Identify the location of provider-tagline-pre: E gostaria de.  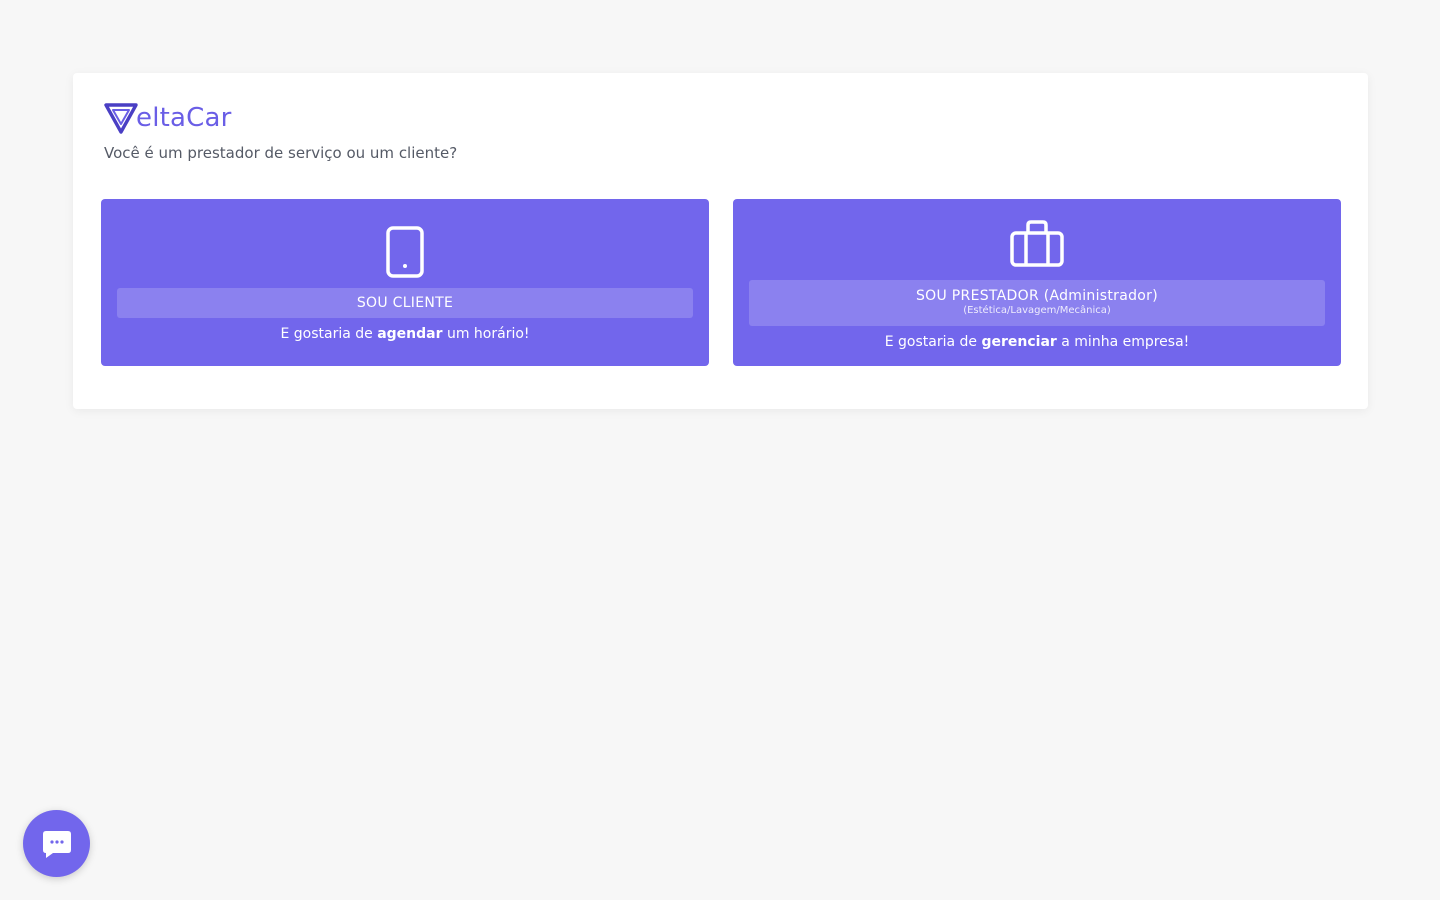
(933, 342).